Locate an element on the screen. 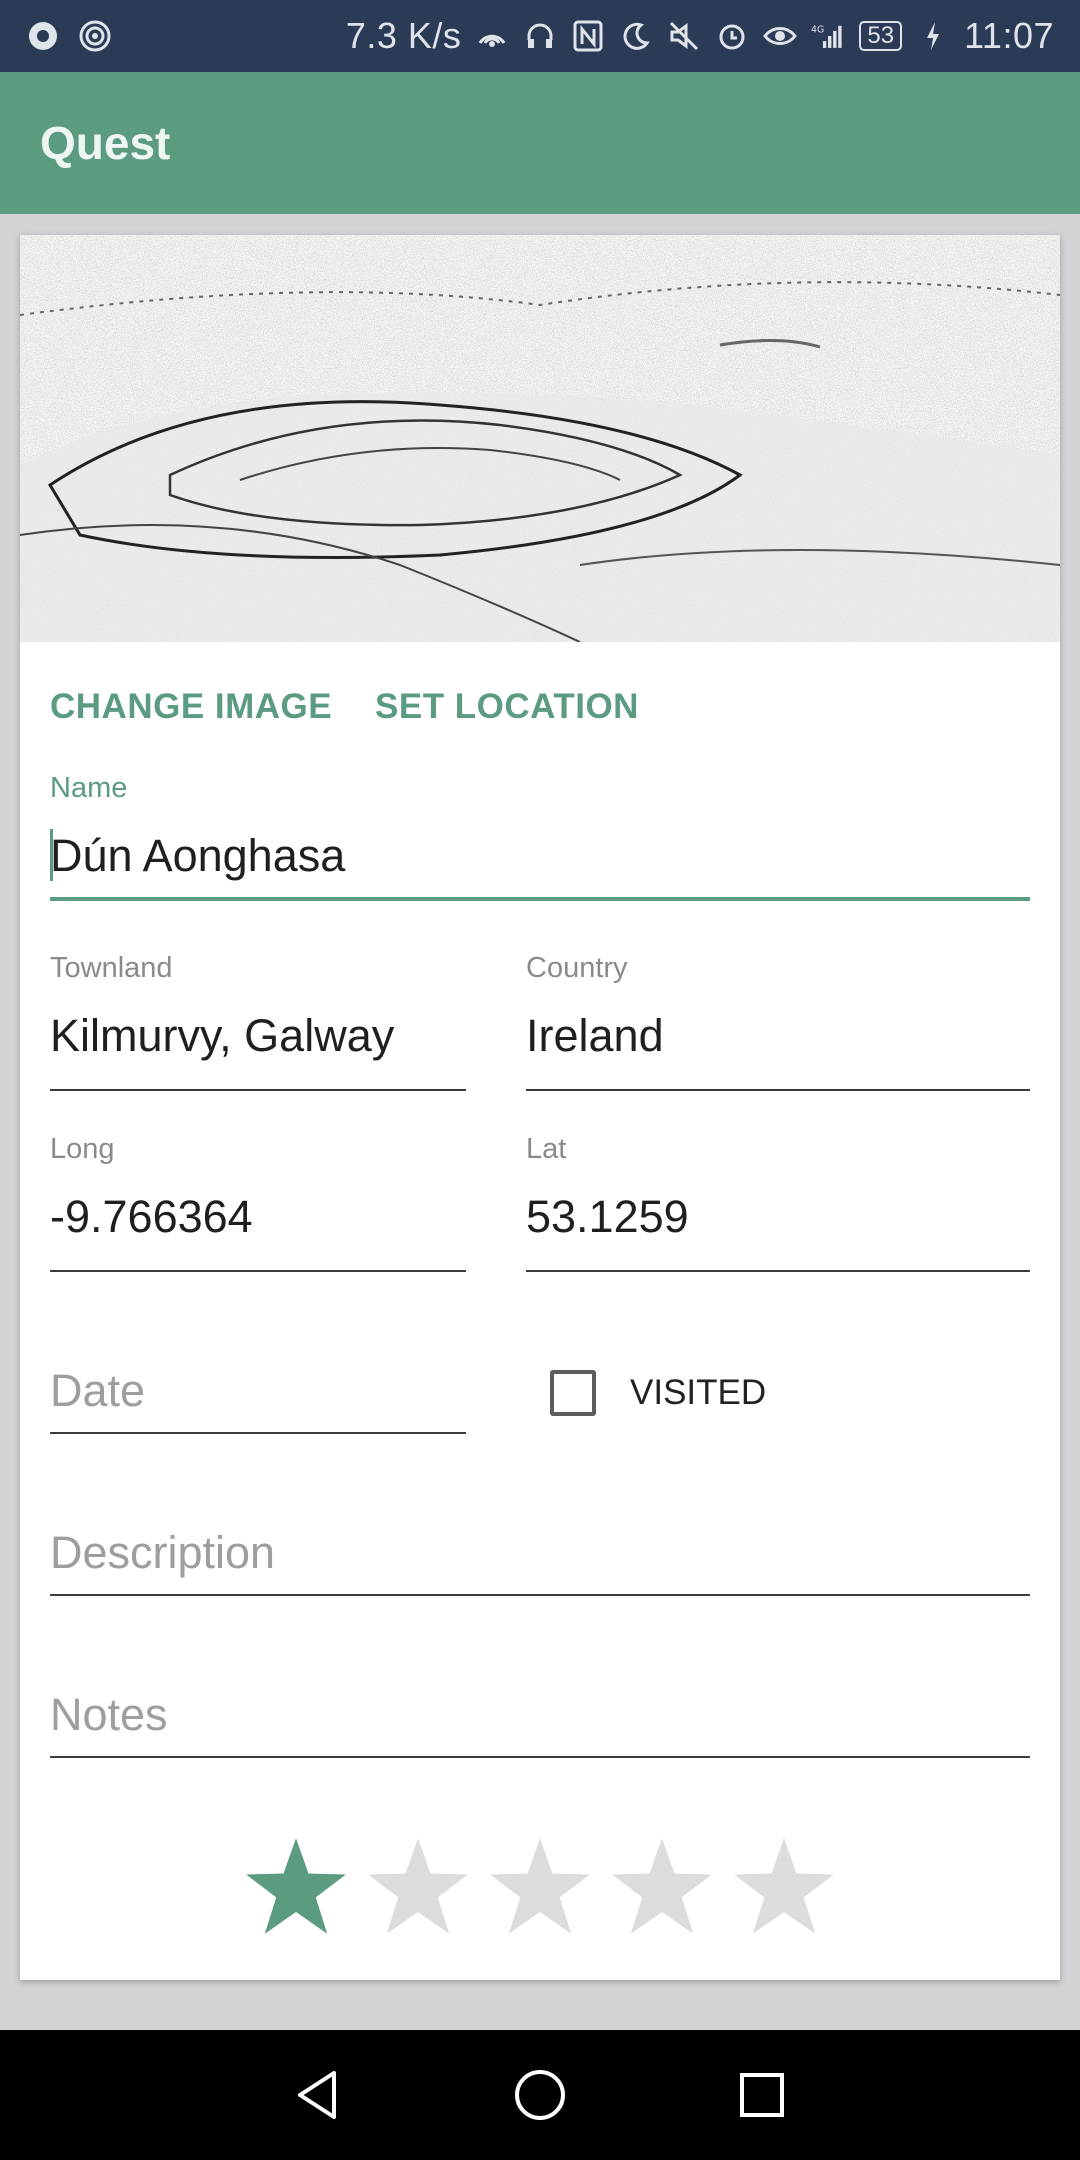 The height and width of the screenshot is (2160, 1080). name-underline is located at coordinates (540, 899).